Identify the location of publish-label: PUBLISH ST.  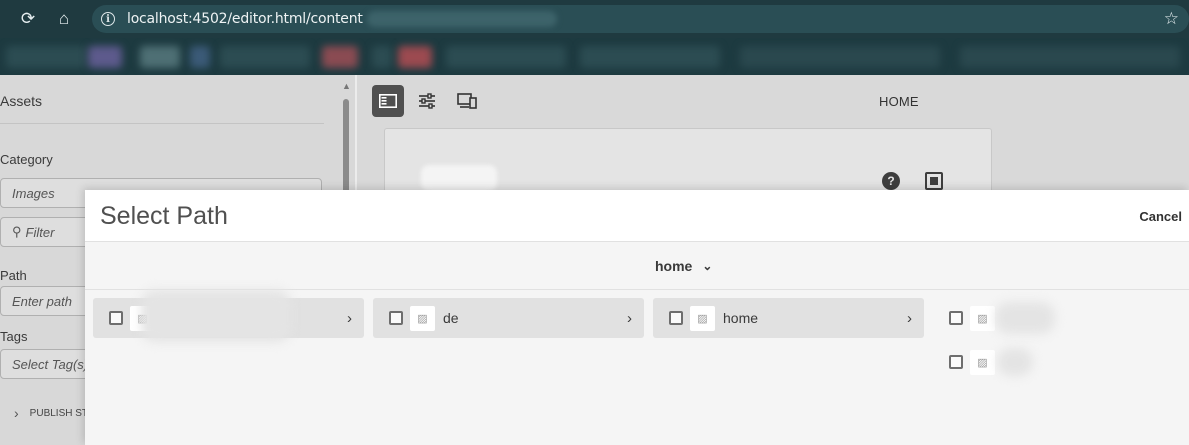
(59, 413).